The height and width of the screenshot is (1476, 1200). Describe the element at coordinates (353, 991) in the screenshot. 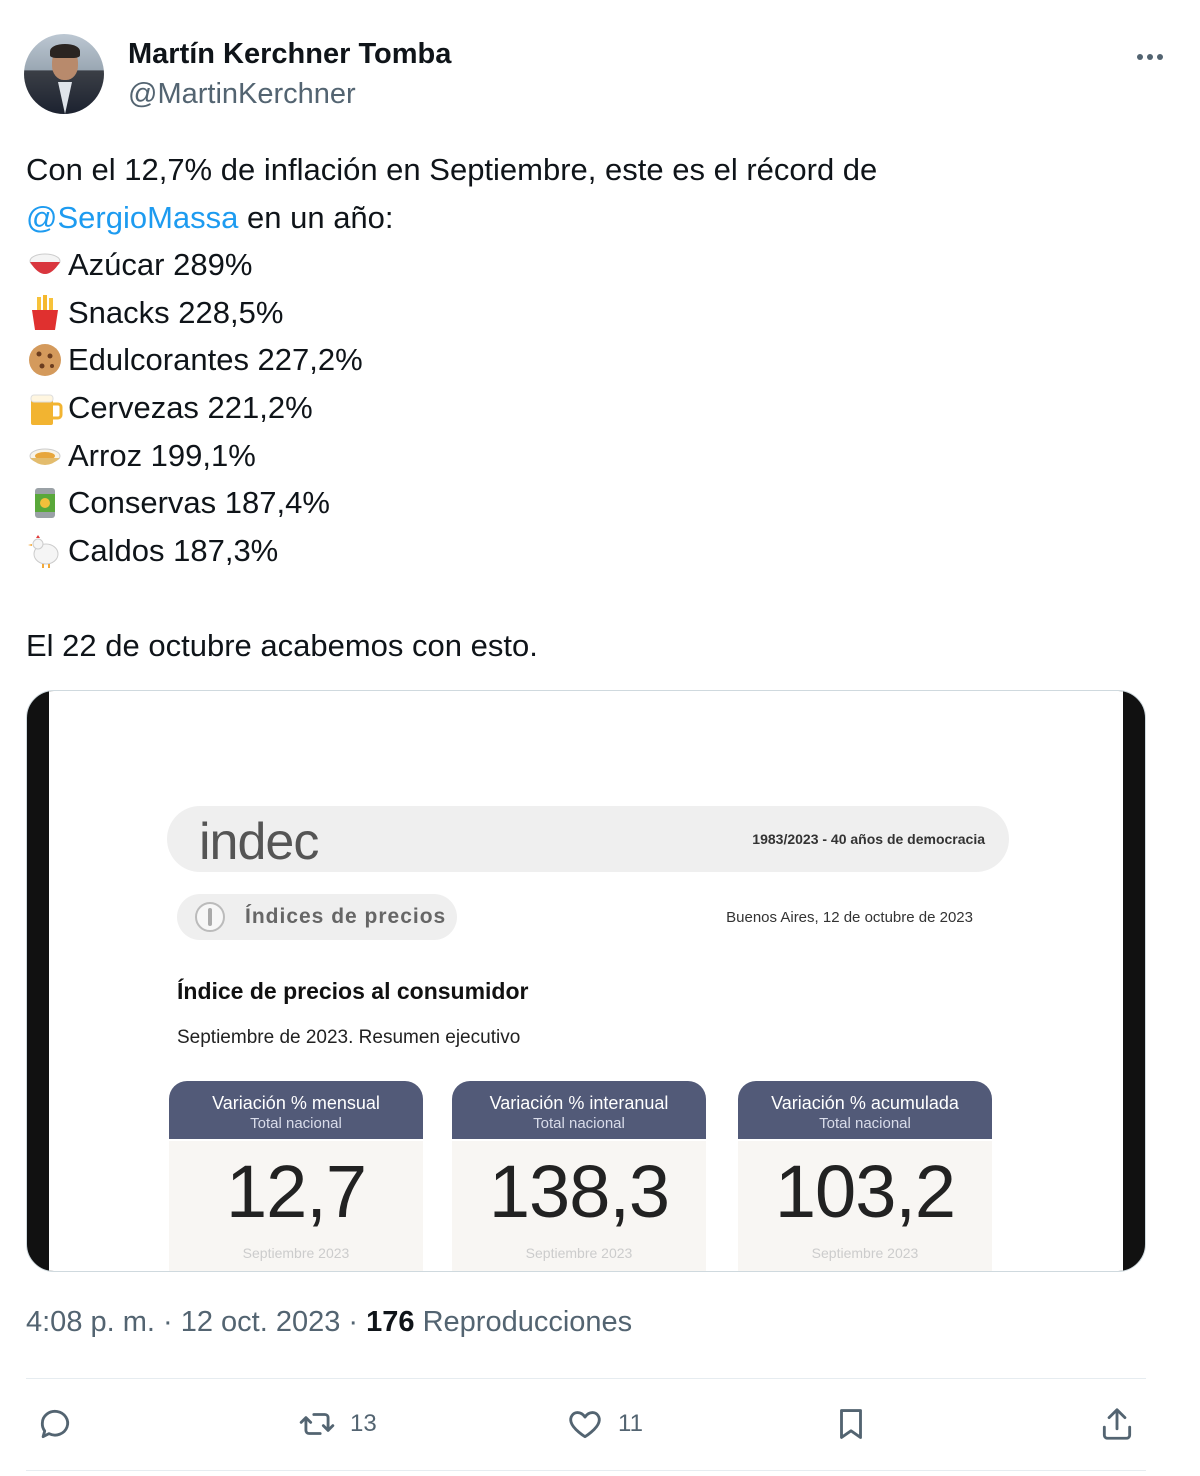

I see `document-title: Índice de precios al consumidor` at that location.